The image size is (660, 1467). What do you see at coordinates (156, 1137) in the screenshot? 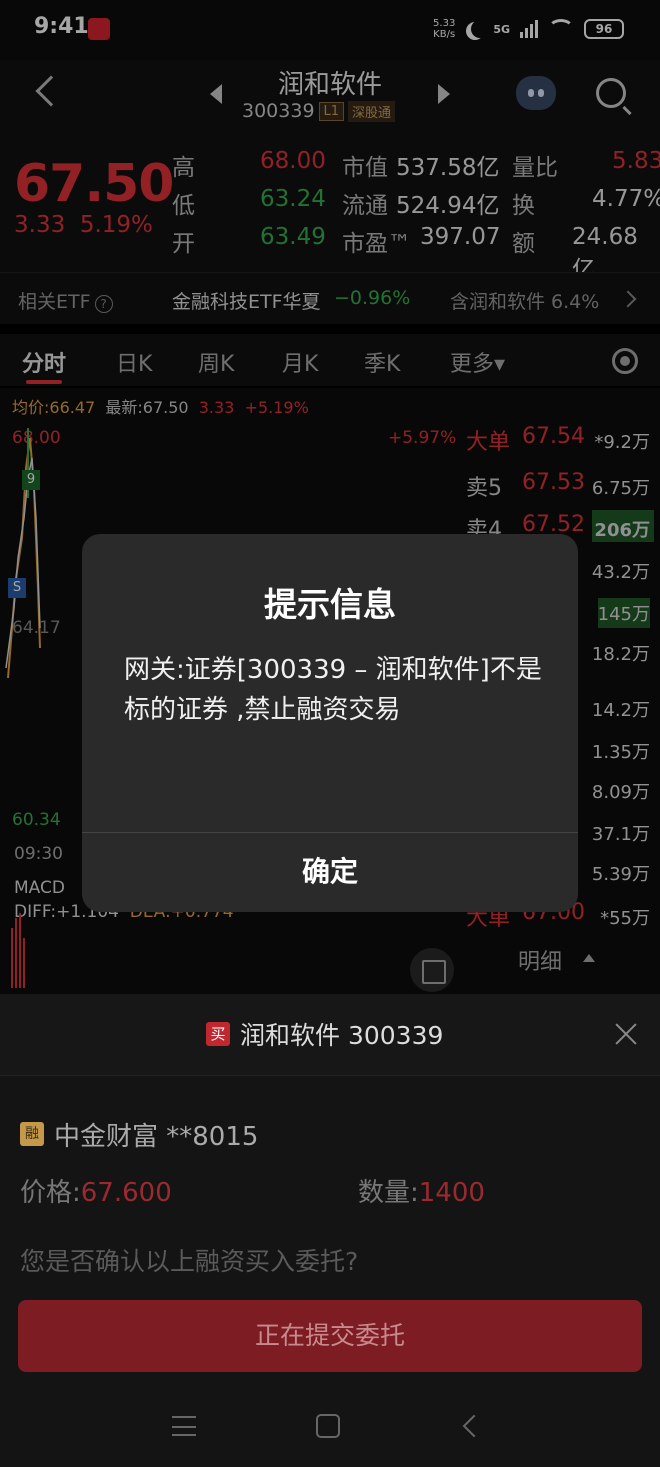
I see `account-name: 中金财富 **8015` at bounding box center [156, 1137].